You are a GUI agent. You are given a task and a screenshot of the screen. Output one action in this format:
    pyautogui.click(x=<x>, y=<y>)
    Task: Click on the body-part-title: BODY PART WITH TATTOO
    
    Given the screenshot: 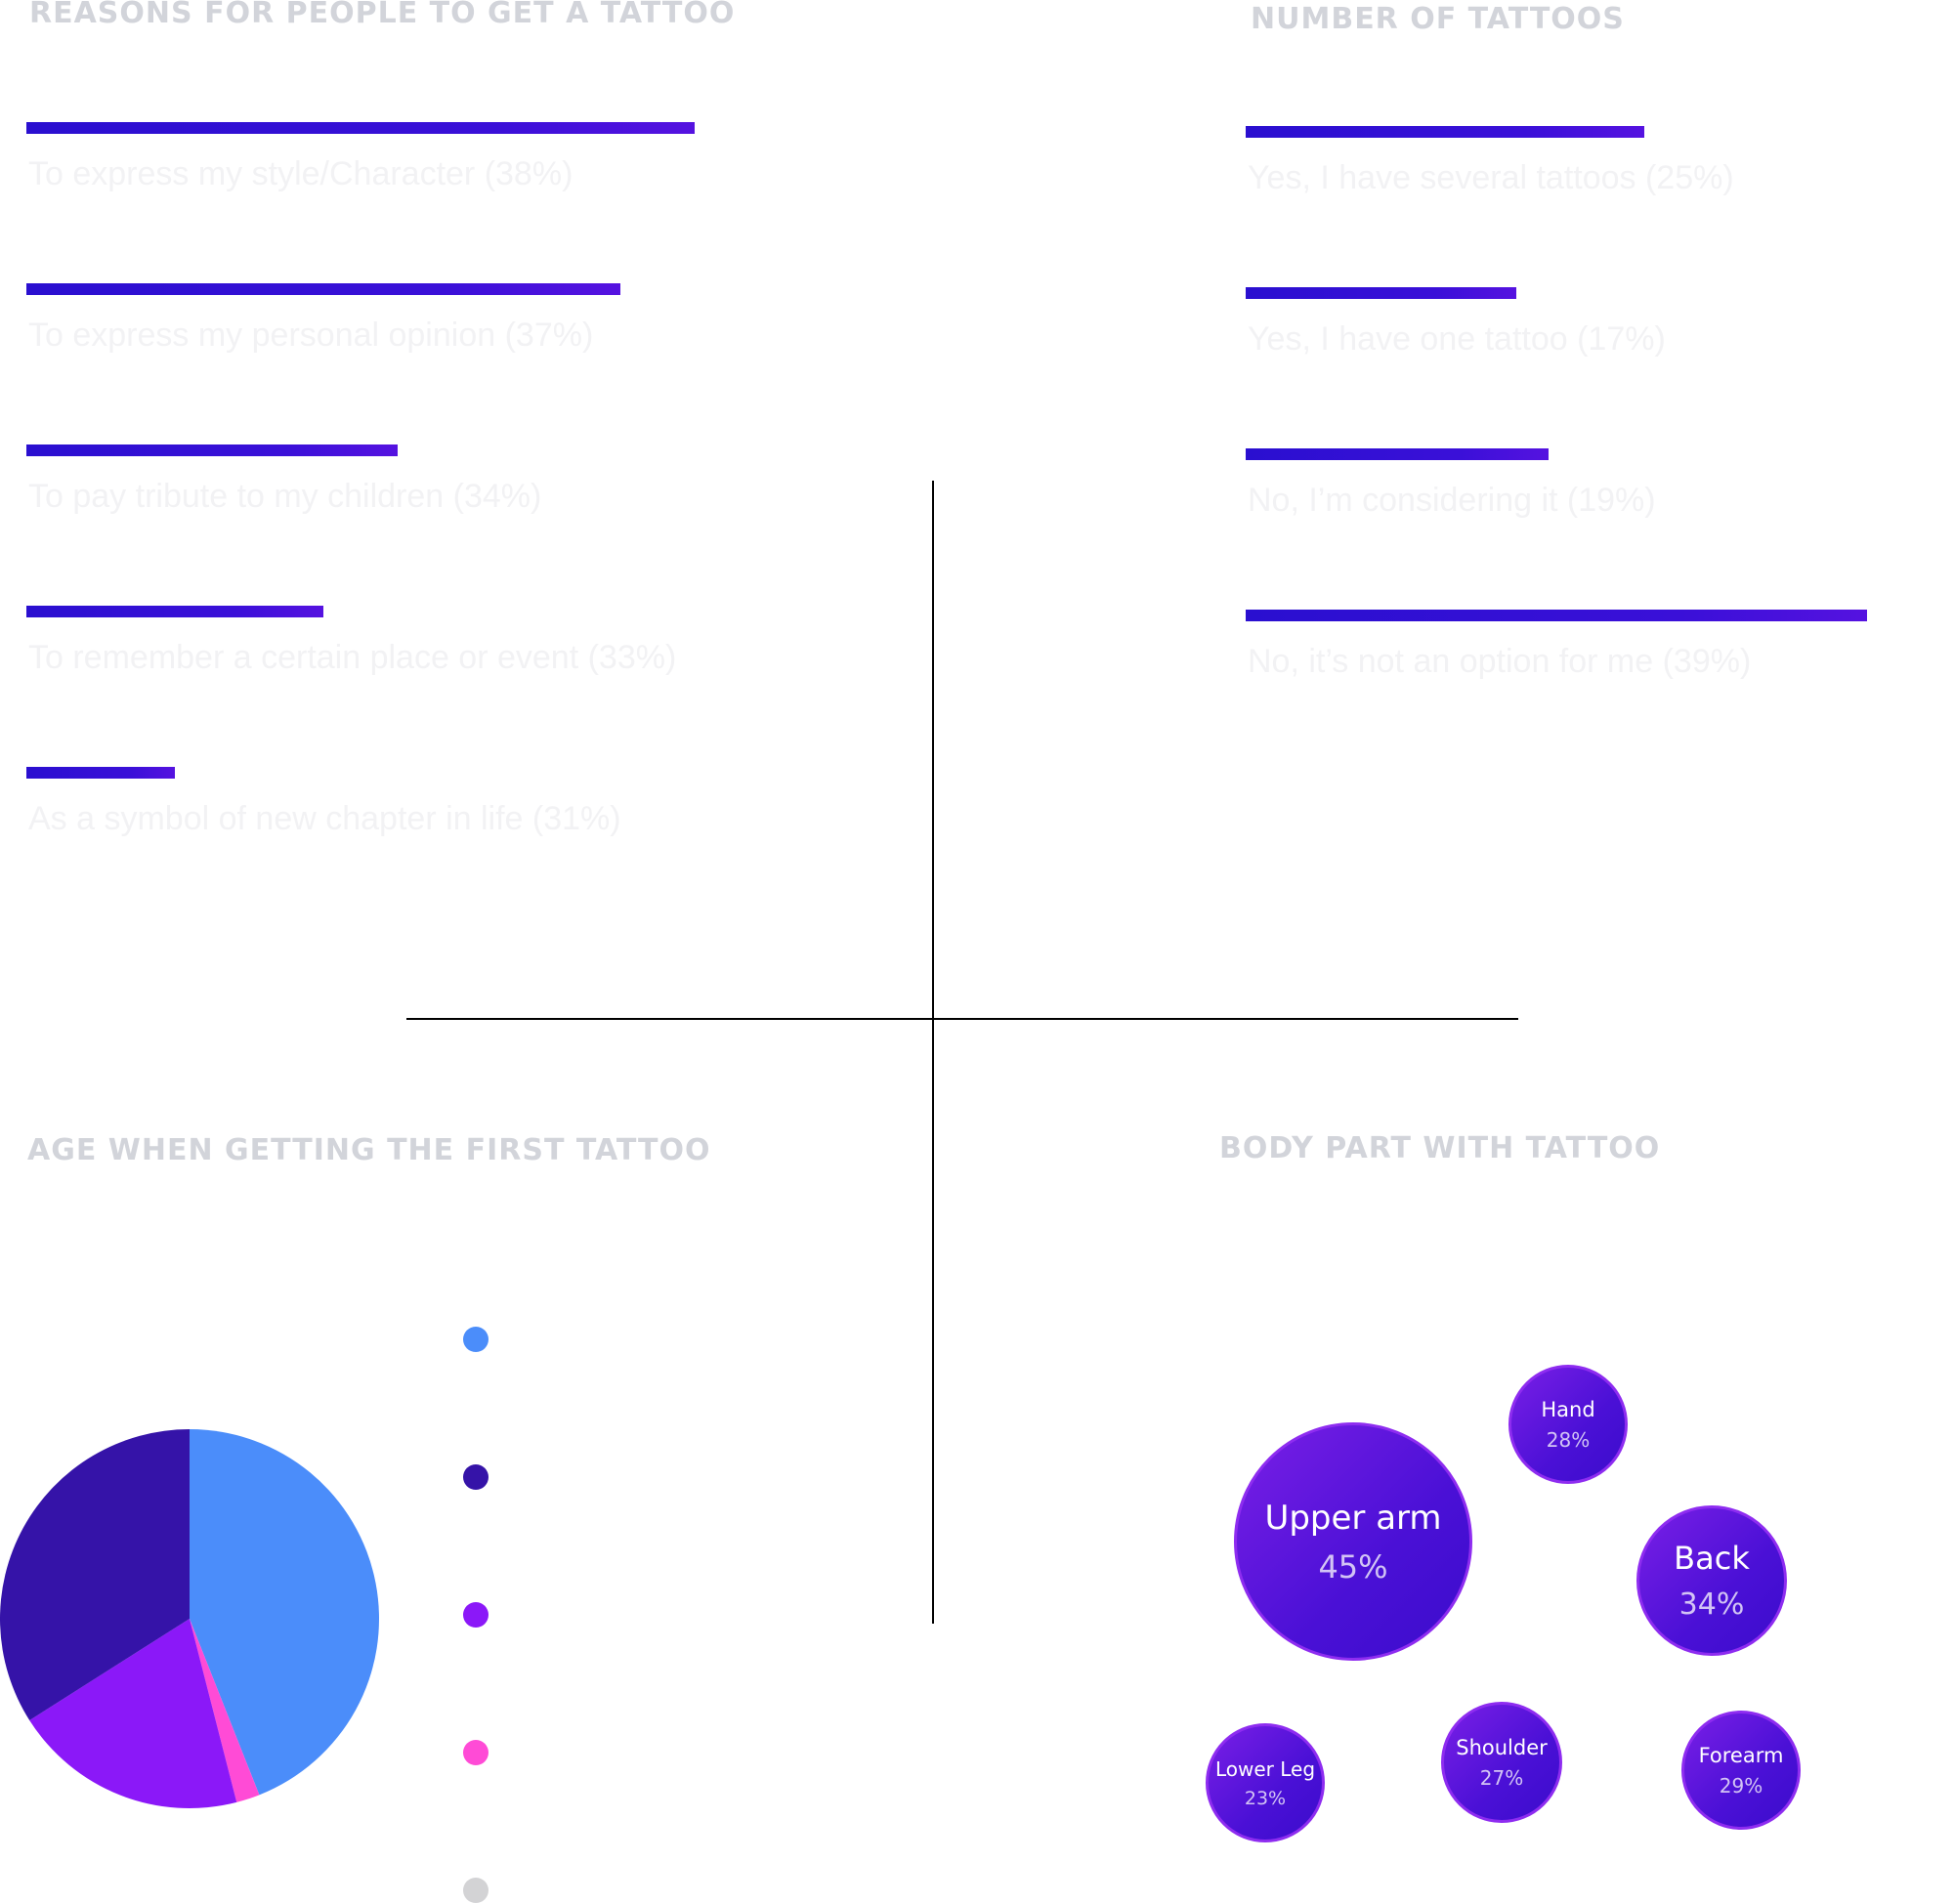 What is the action you would take?
    pyautogui.click(x=1440, y=1148)
    